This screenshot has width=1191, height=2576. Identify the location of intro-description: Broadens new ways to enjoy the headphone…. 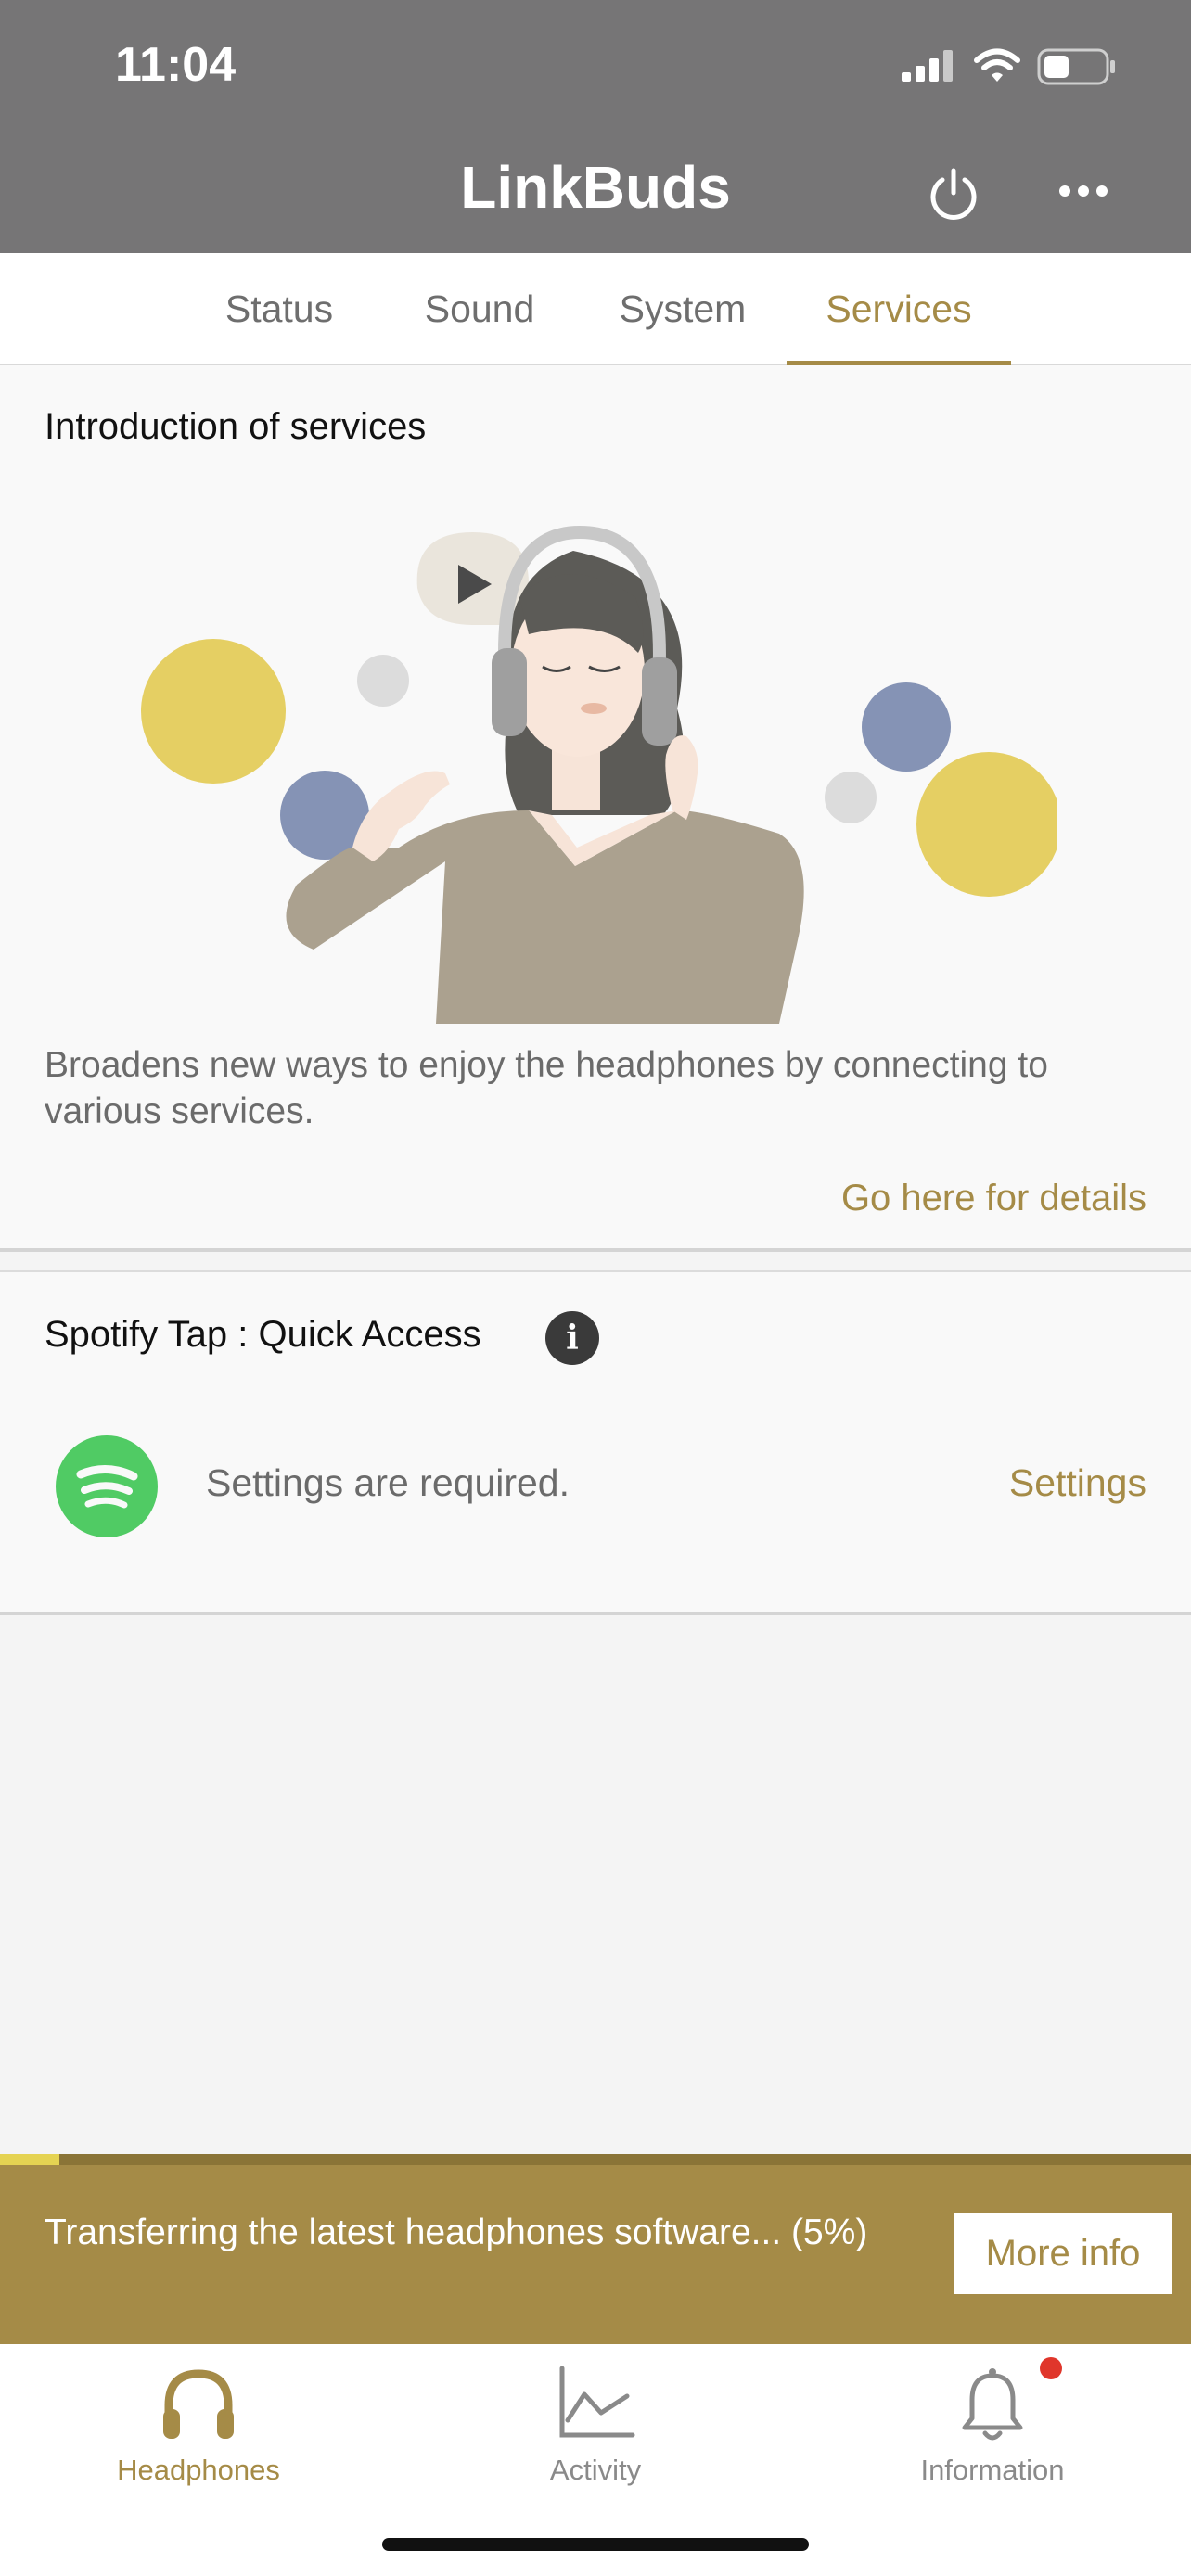
(546, 1088).